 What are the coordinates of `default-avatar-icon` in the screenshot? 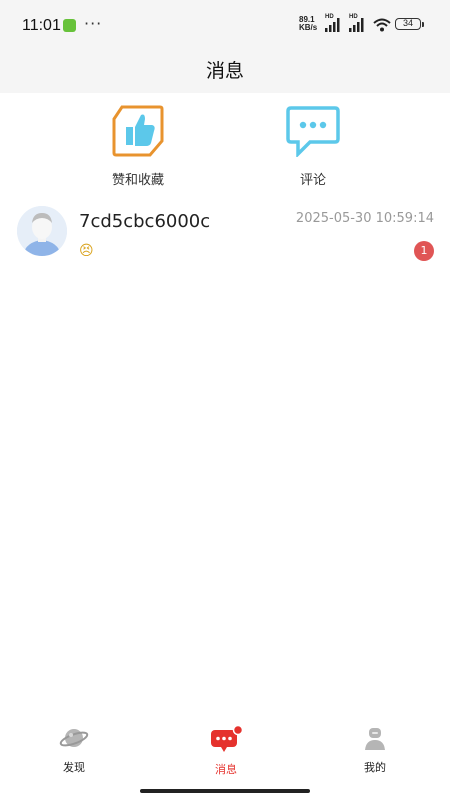 It's located at (42, 231).